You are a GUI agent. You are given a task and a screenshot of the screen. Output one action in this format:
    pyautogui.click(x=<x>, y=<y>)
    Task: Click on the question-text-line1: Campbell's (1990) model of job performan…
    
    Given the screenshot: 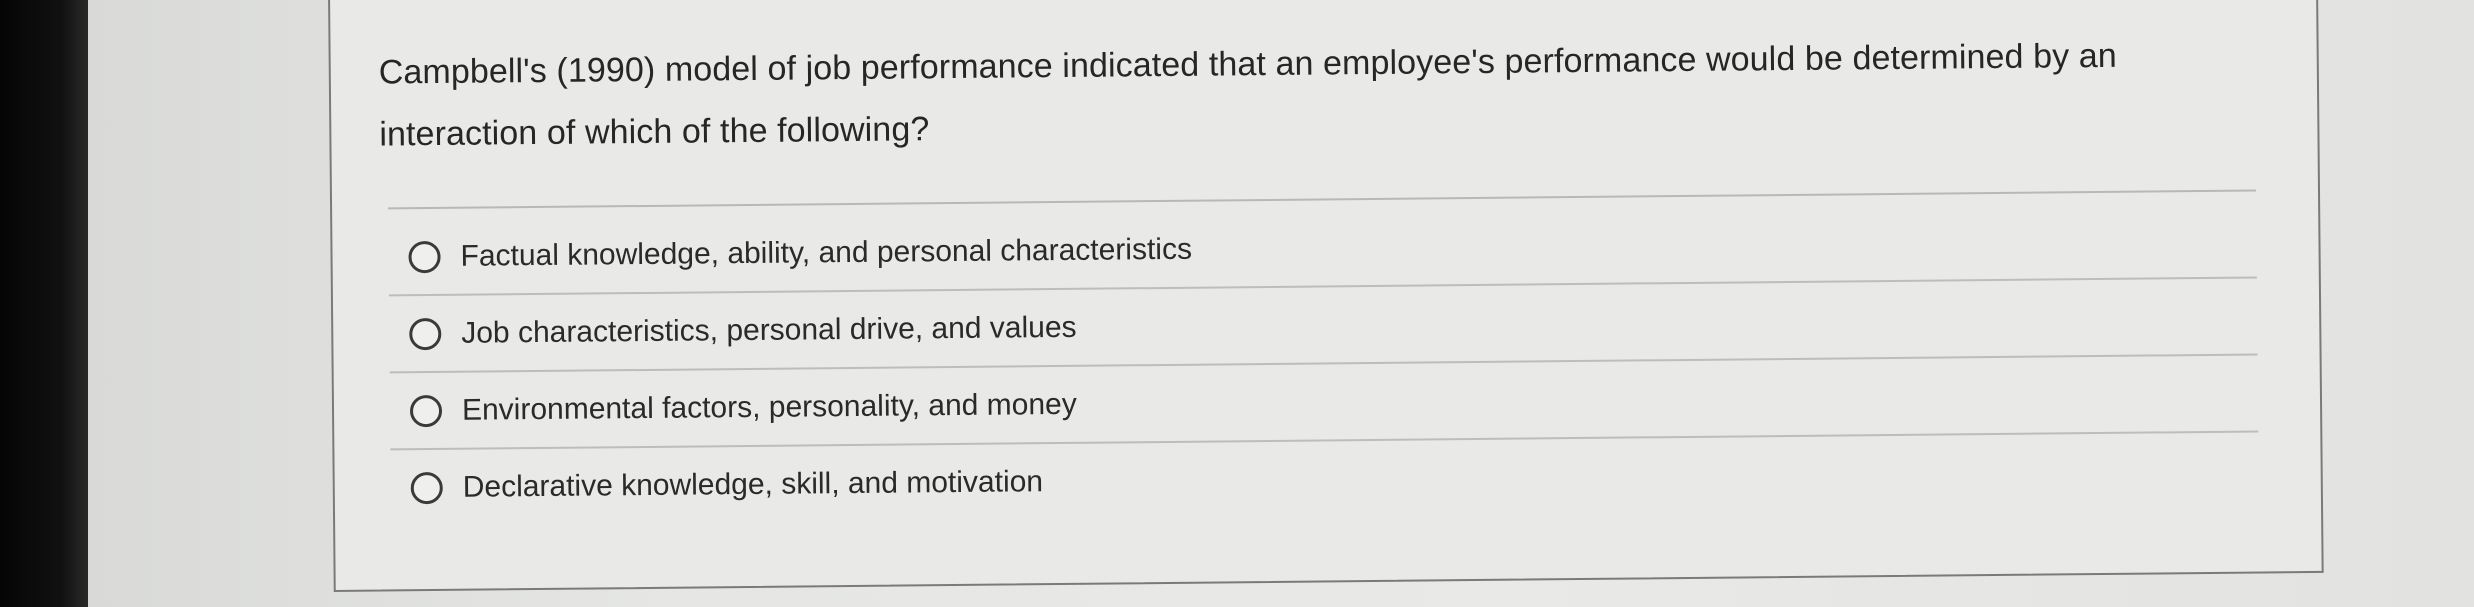 What is the action you would take?
    pyautogui.click(x=1247, y=64)
    